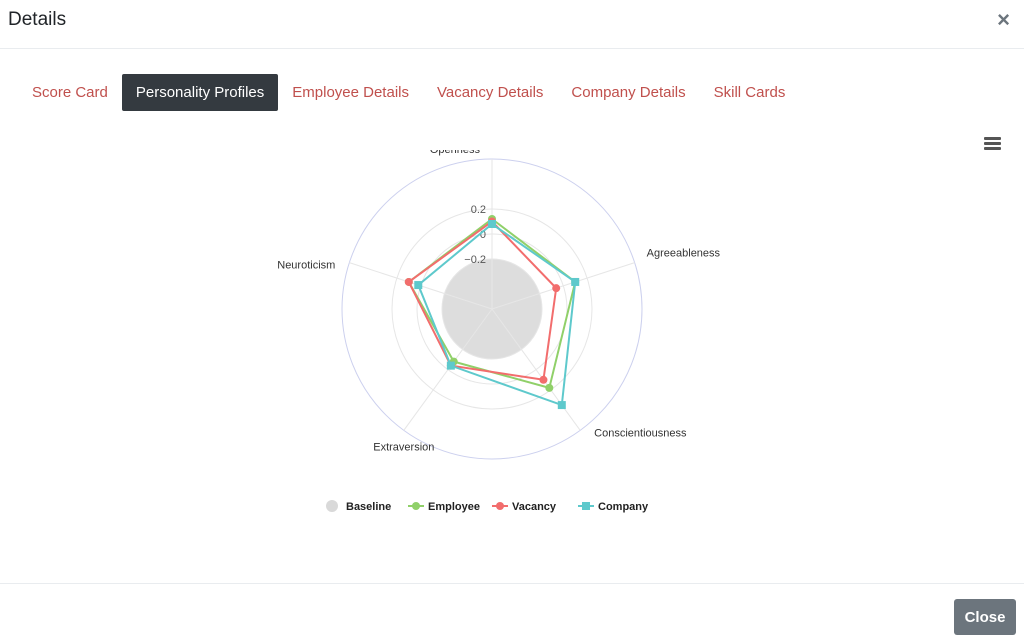  I want to click on tab-company-details: Company Details, so click(628, 92).